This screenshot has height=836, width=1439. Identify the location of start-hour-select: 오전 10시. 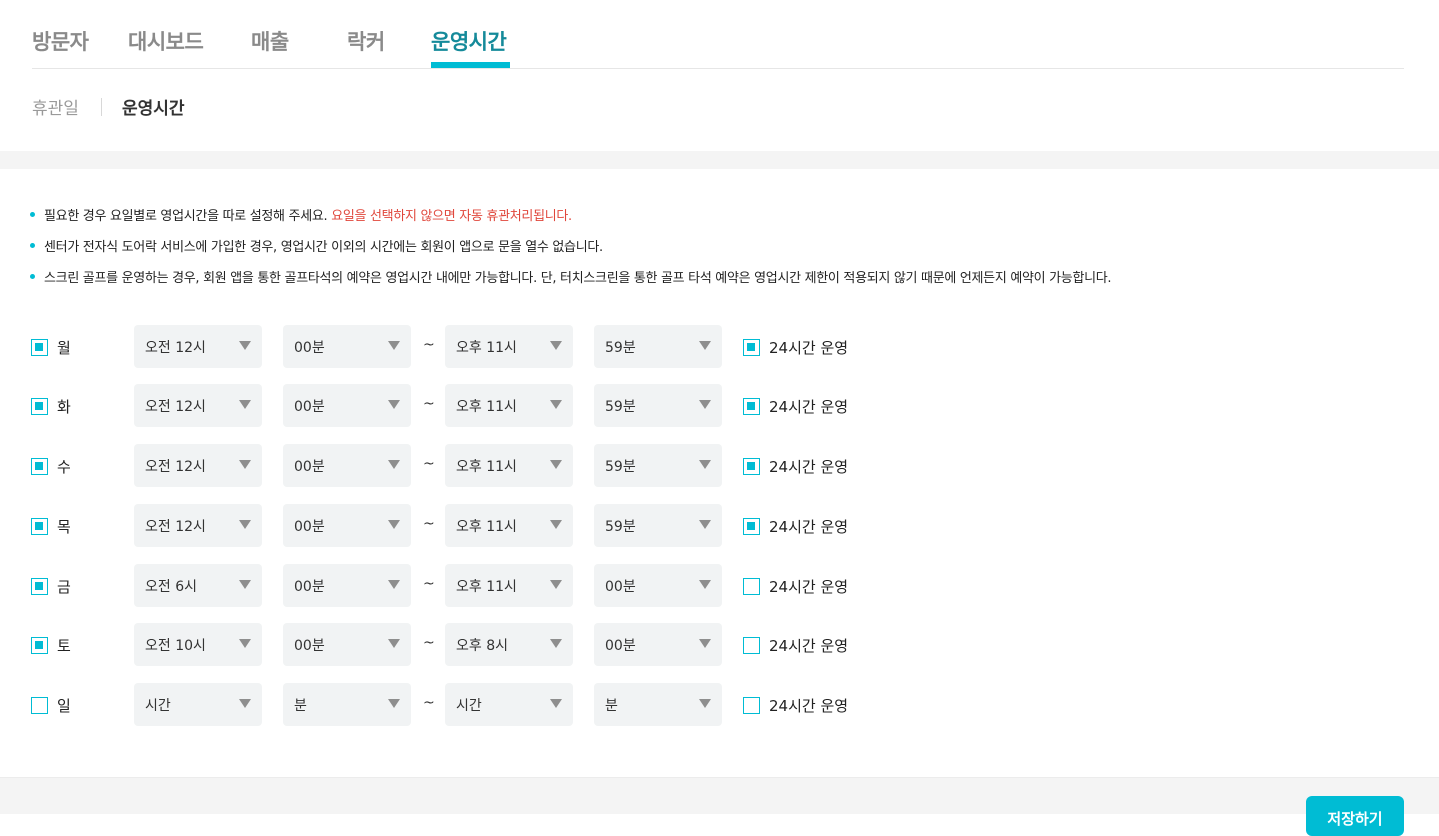
(198, 644).